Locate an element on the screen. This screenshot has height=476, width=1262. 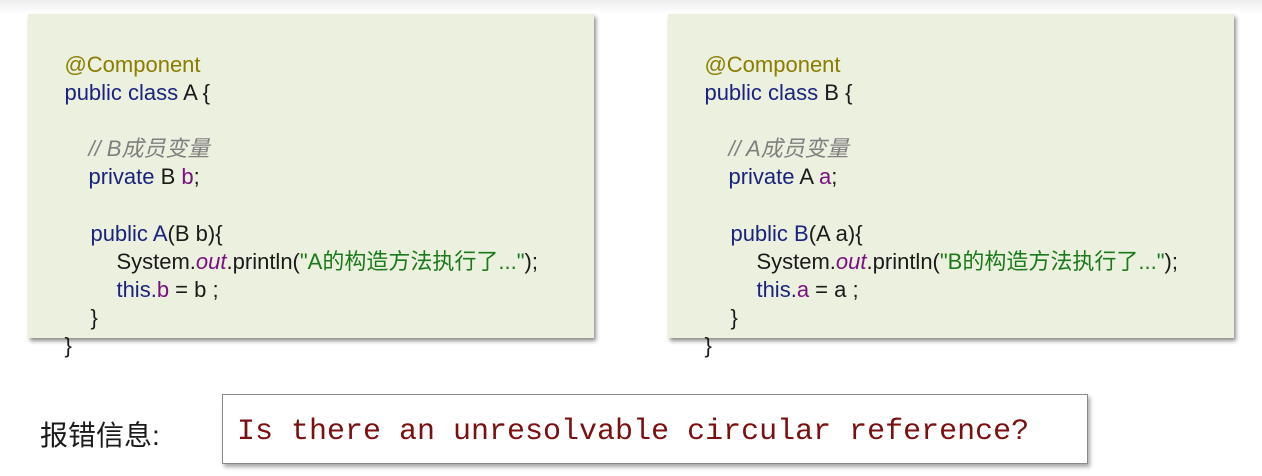
field-declaration: private A a; is located at coordinates (770, 162).